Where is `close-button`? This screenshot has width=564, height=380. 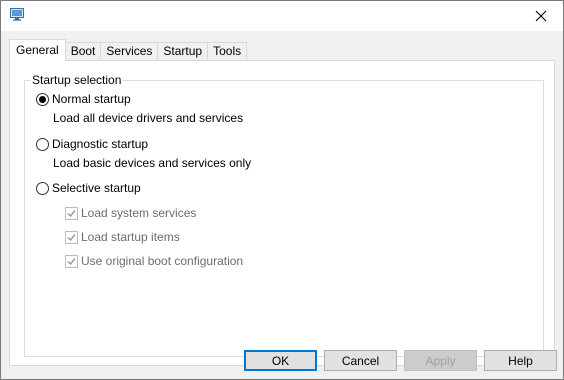 close-button is located at coordinates (541, 16).